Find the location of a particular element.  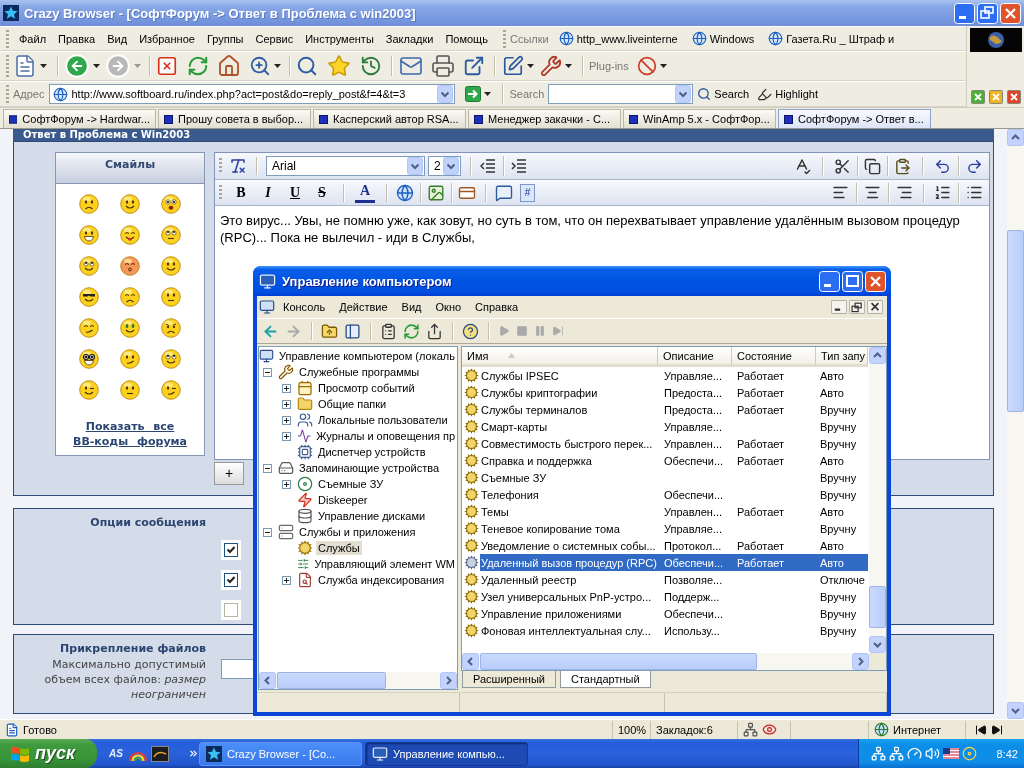

code-button: # is located at coordinates (527, 192).